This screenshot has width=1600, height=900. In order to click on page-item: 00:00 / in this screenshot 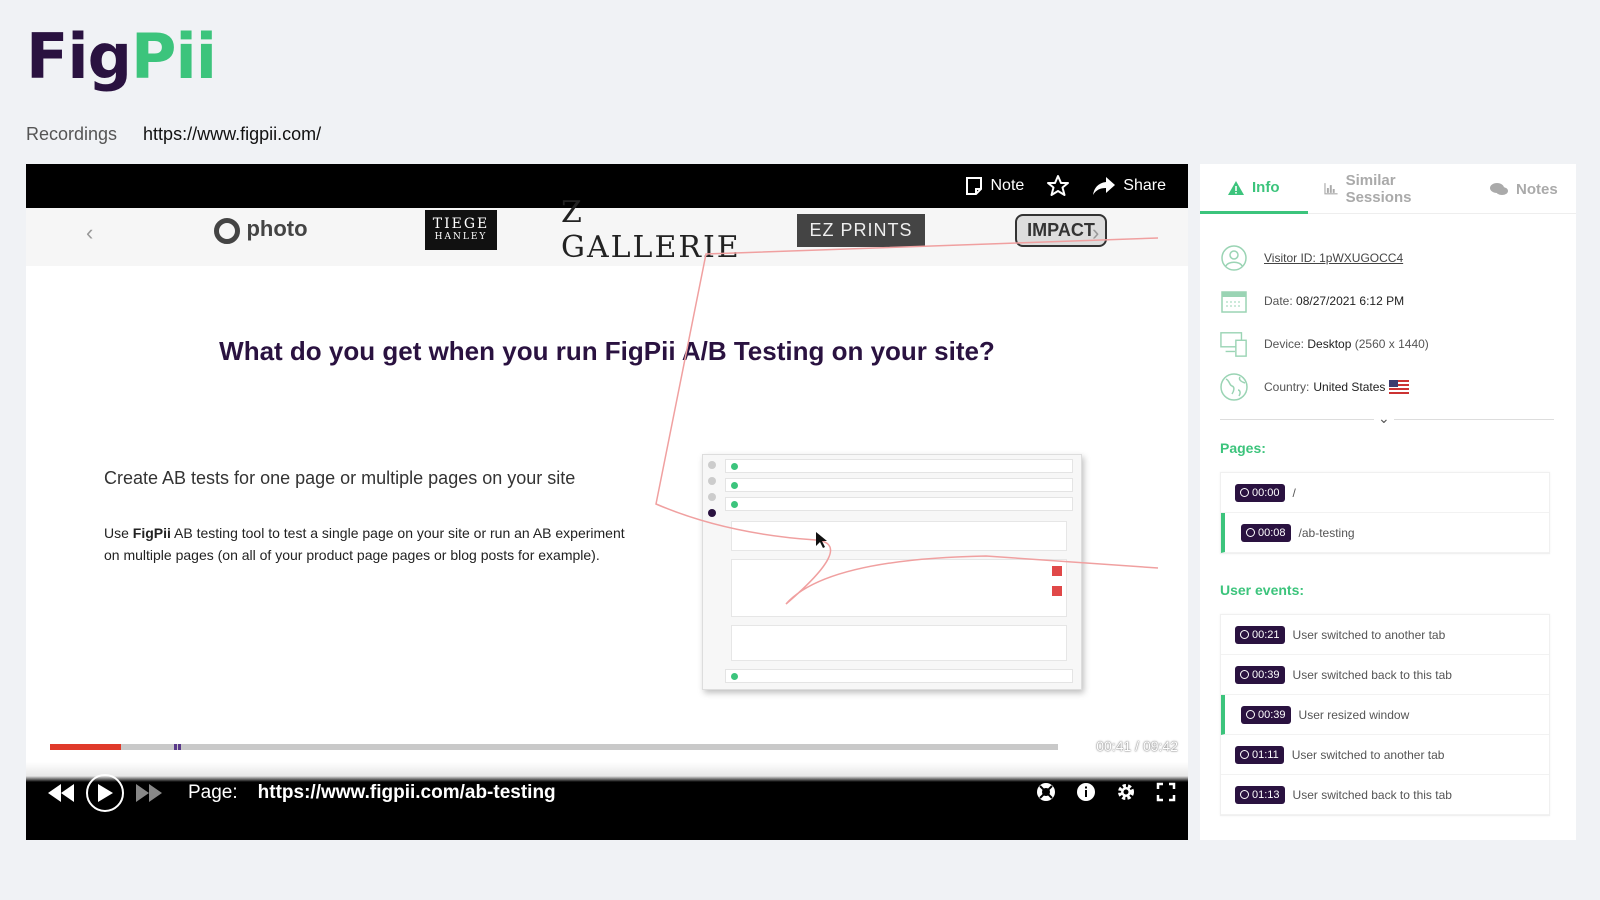, I will do `click(1385, 493)`.